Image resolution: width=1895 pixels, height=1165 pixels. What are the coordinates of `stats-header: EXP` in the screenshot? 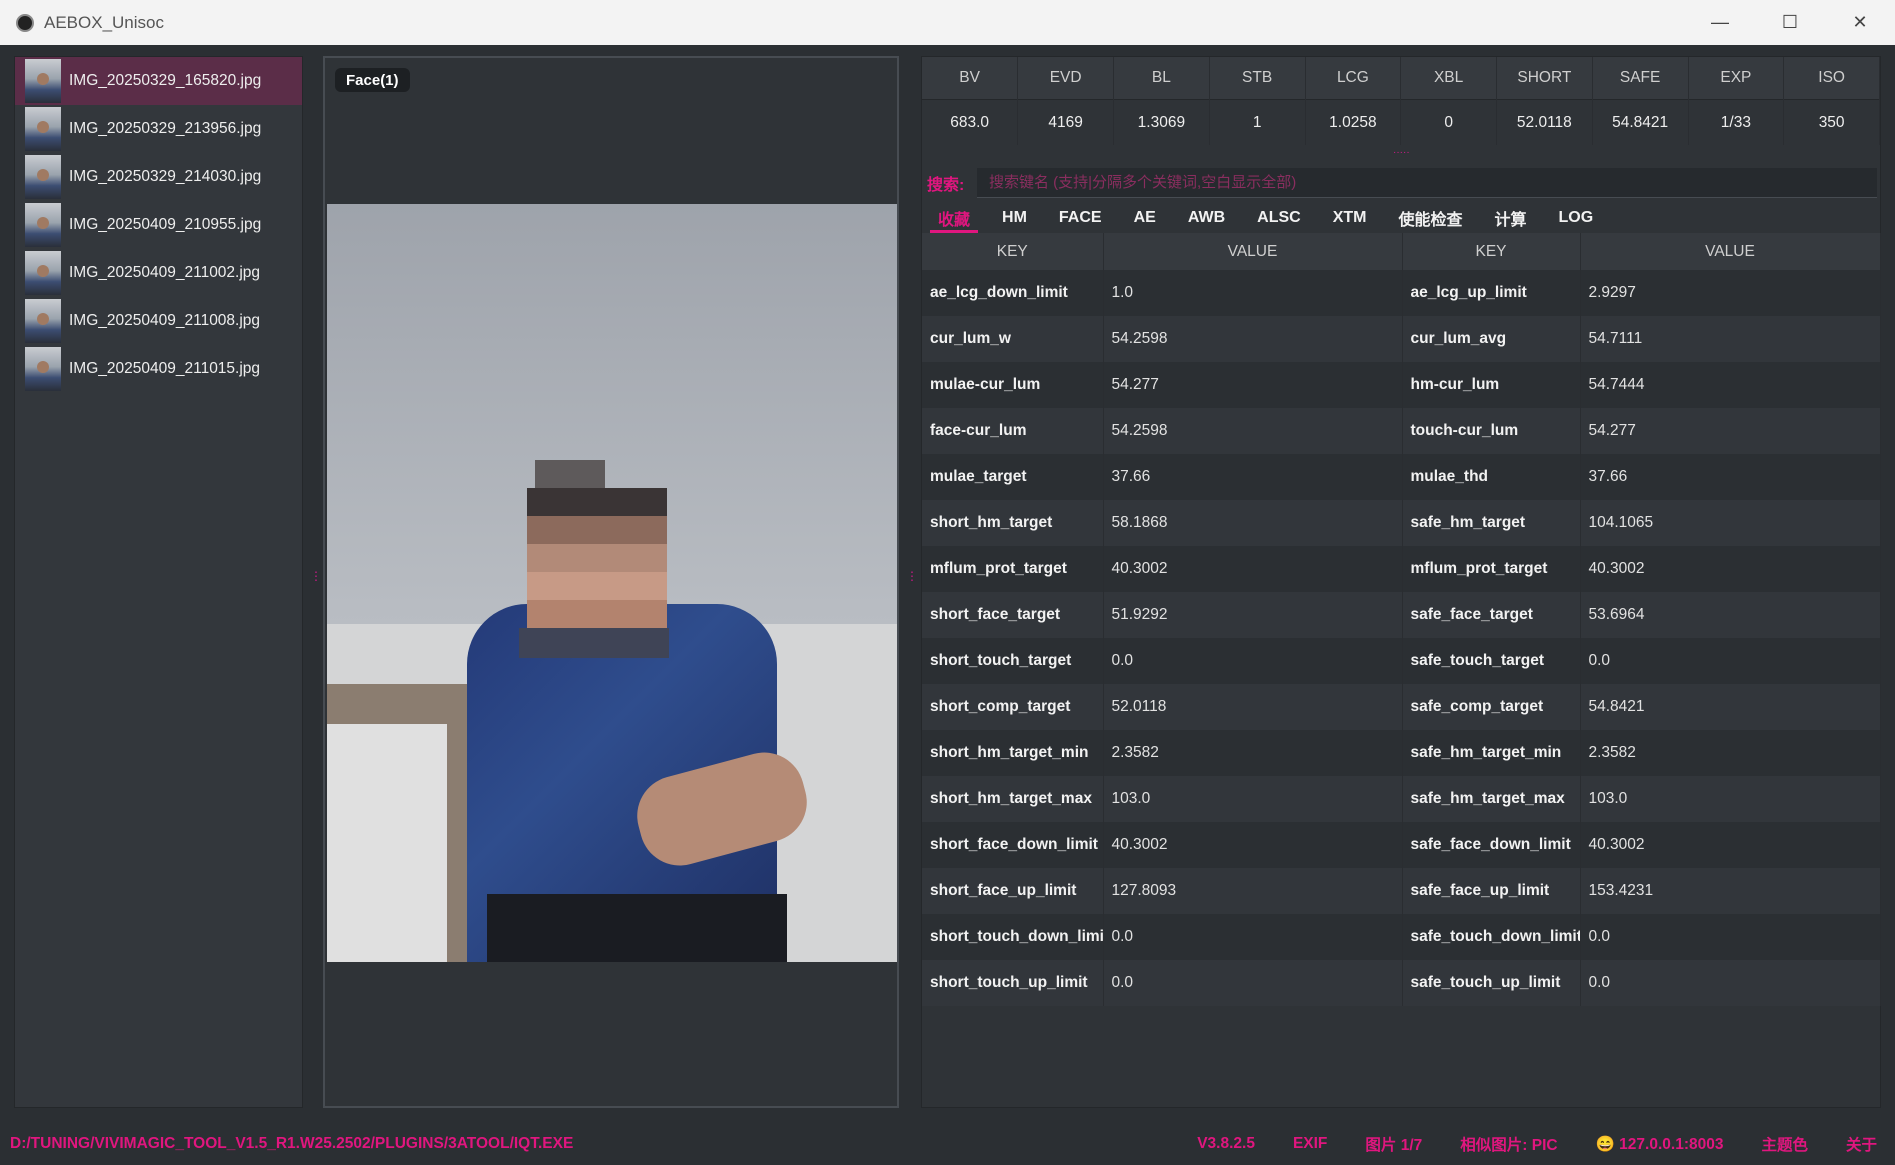 It's located at (1736, 78).